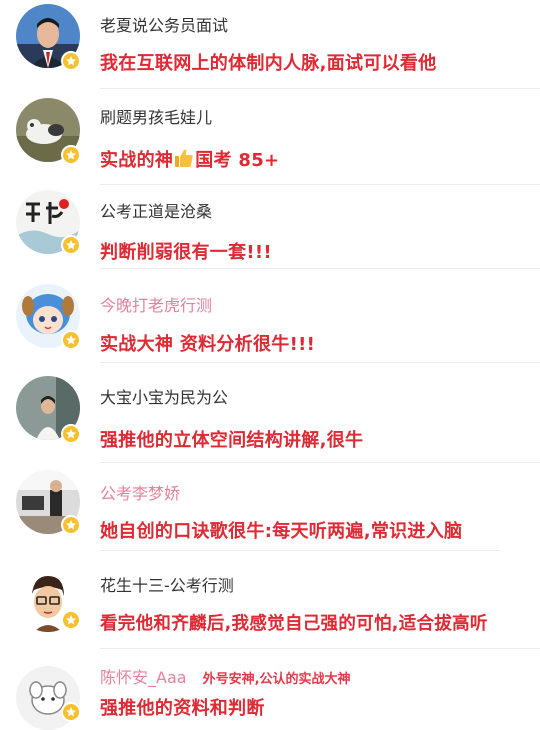  Describe the element at coordinates (281, 531) in the screenshot. I see `comment-text: 她自创的口诀歌很牛:每天听两遍,常识进入脑` at that location.